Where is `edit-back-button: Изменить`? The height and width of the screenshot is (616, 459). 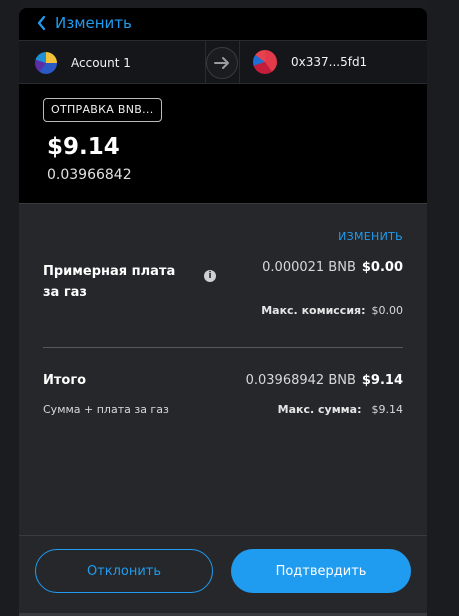
edit-back-button: Изменить is located at coordinates (84, 23).